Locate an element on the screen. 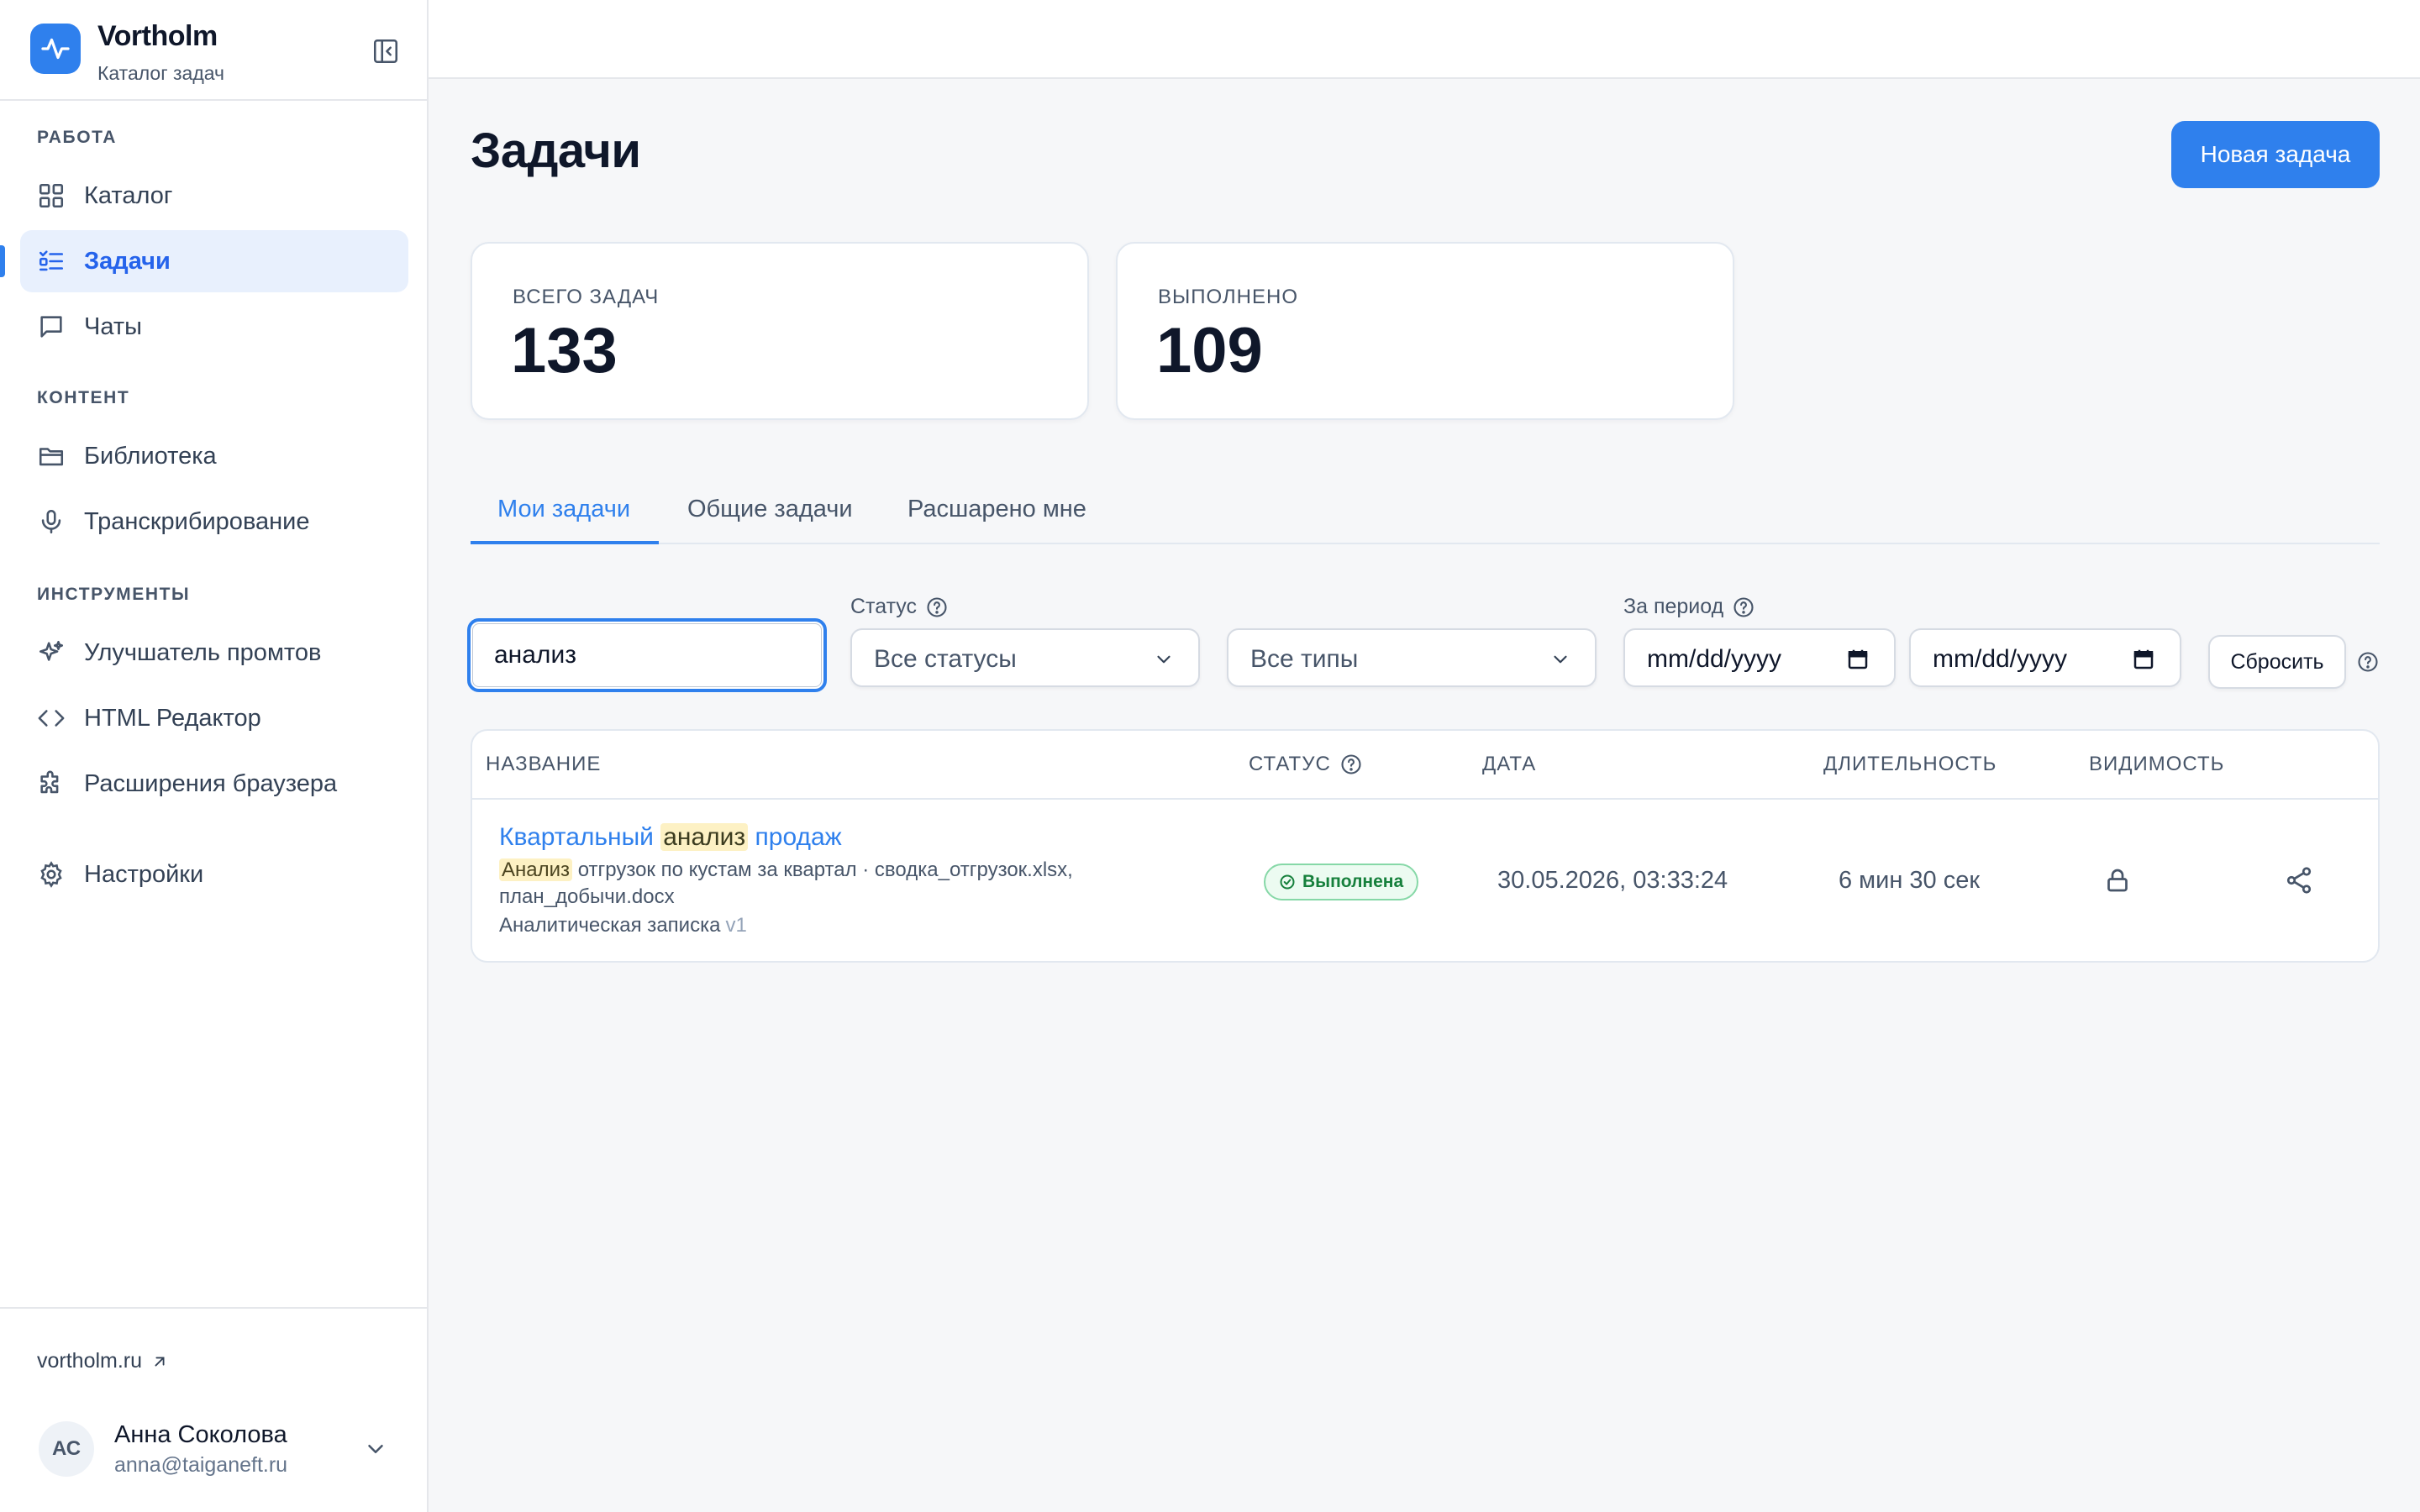 The image size is (2420, 1512). task-title-link: Квартальный анализ продаж is located at coordinates (671, 837).